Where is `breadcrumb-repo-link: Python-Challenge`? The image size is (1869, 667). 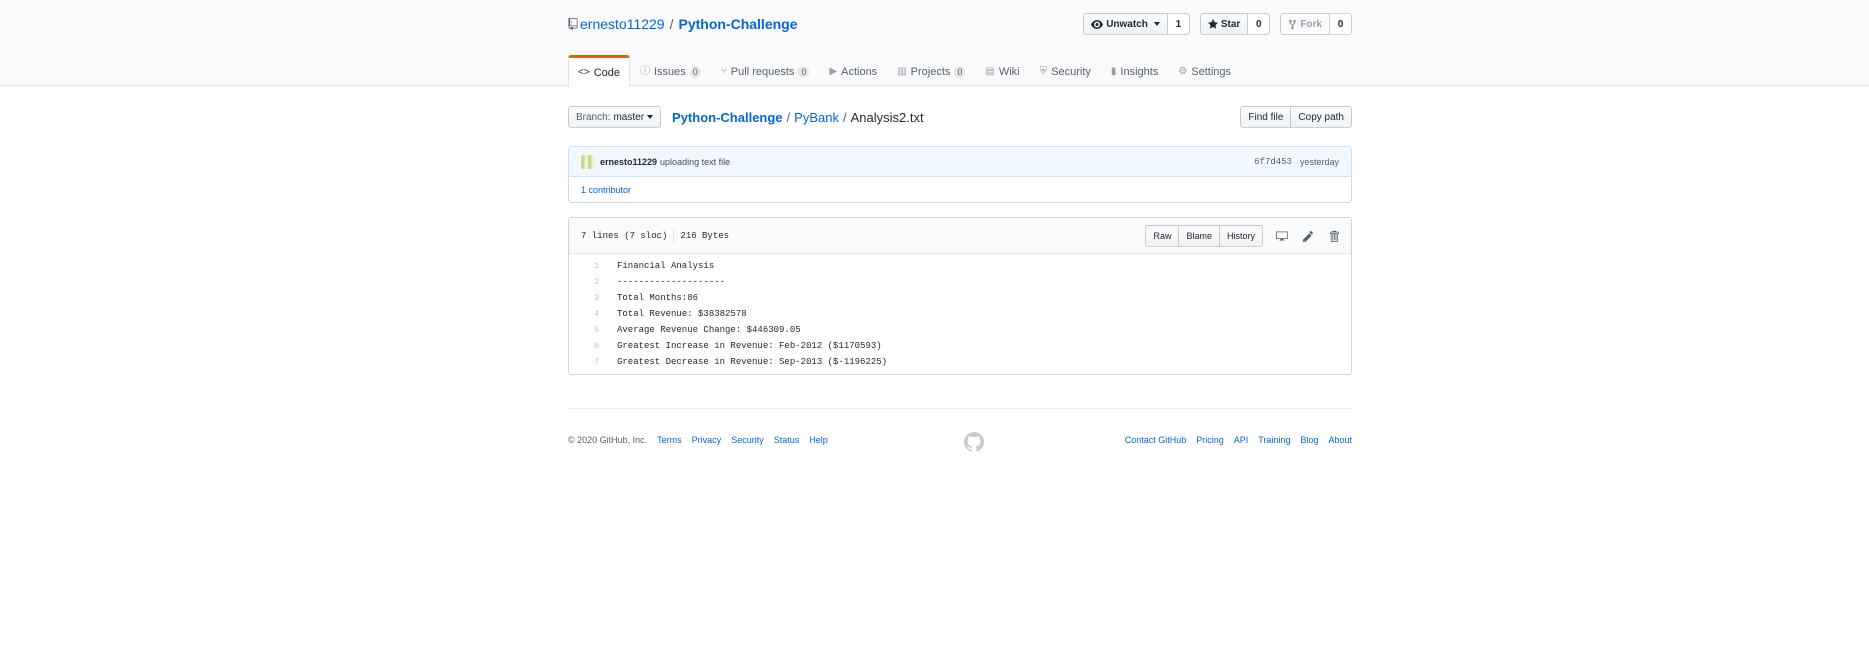
breadcrumb-repo-link: Python-Challenge is located at coordinates (727, 117).